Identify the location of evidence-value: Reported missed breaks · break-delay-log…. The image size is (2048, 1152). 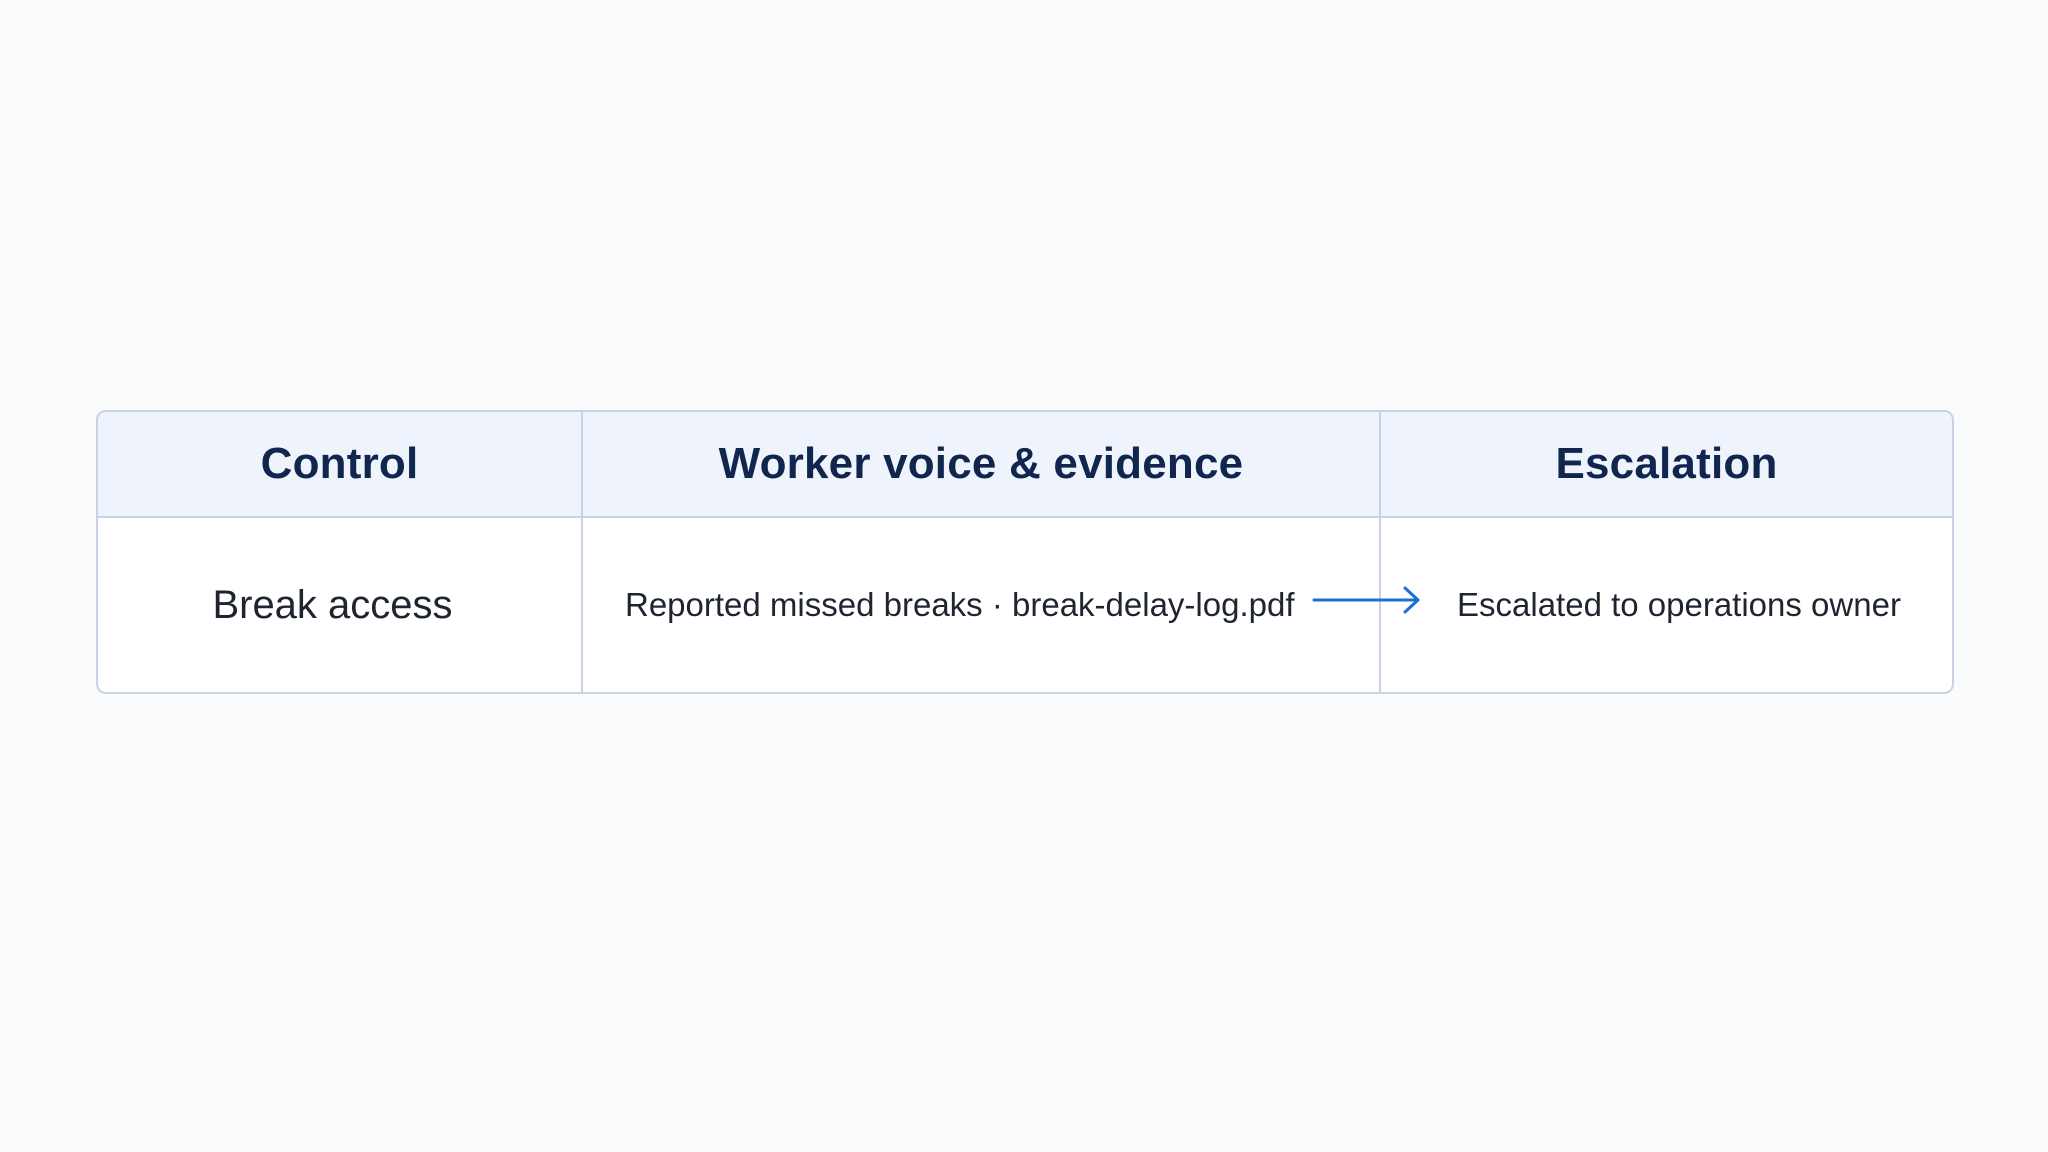
(960, 604).